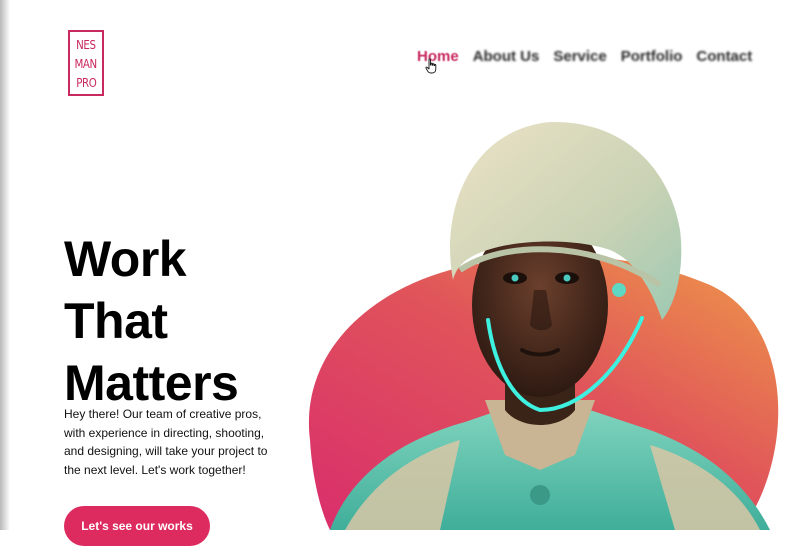  I want to click on nav-service-link: Service, so click(579, 56).